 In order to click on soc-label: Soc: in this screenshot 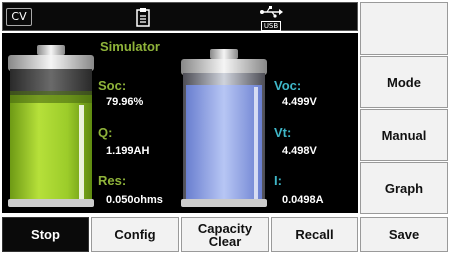, I will do `click(112, 85)`.